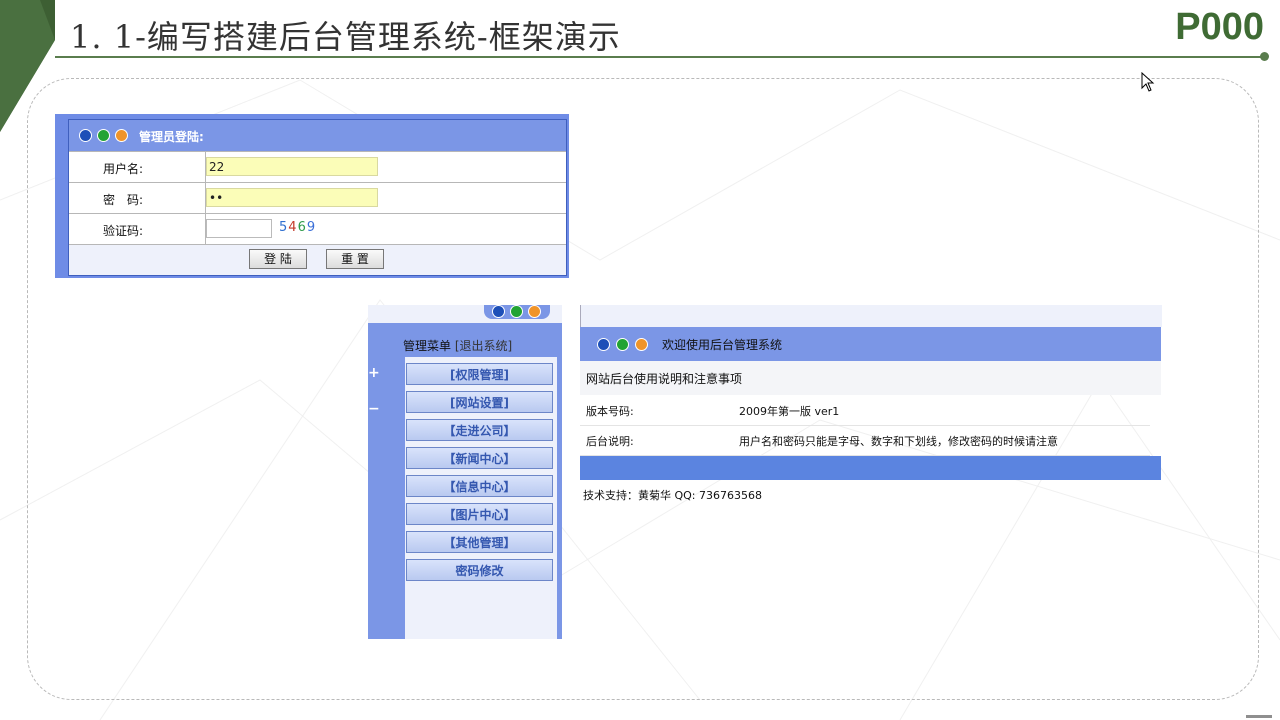 The image size is (1280, 720). I want to click on menu-item-news: 【新闻中心】, so click(479, 458).